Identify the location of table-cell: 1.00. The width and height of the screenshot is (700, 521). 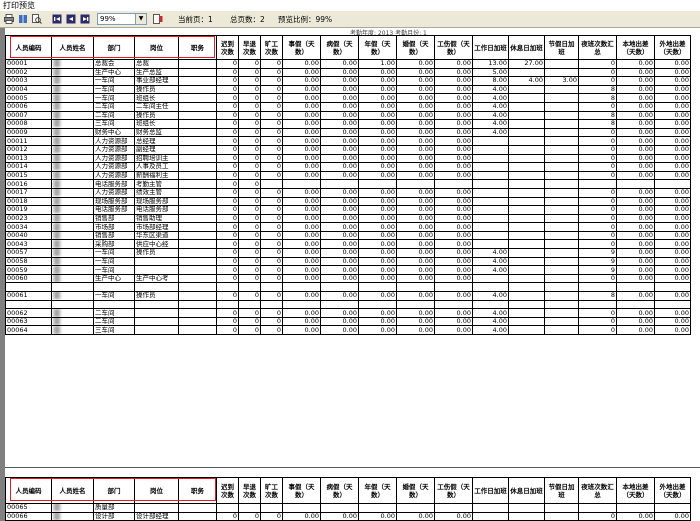
(377, 64).